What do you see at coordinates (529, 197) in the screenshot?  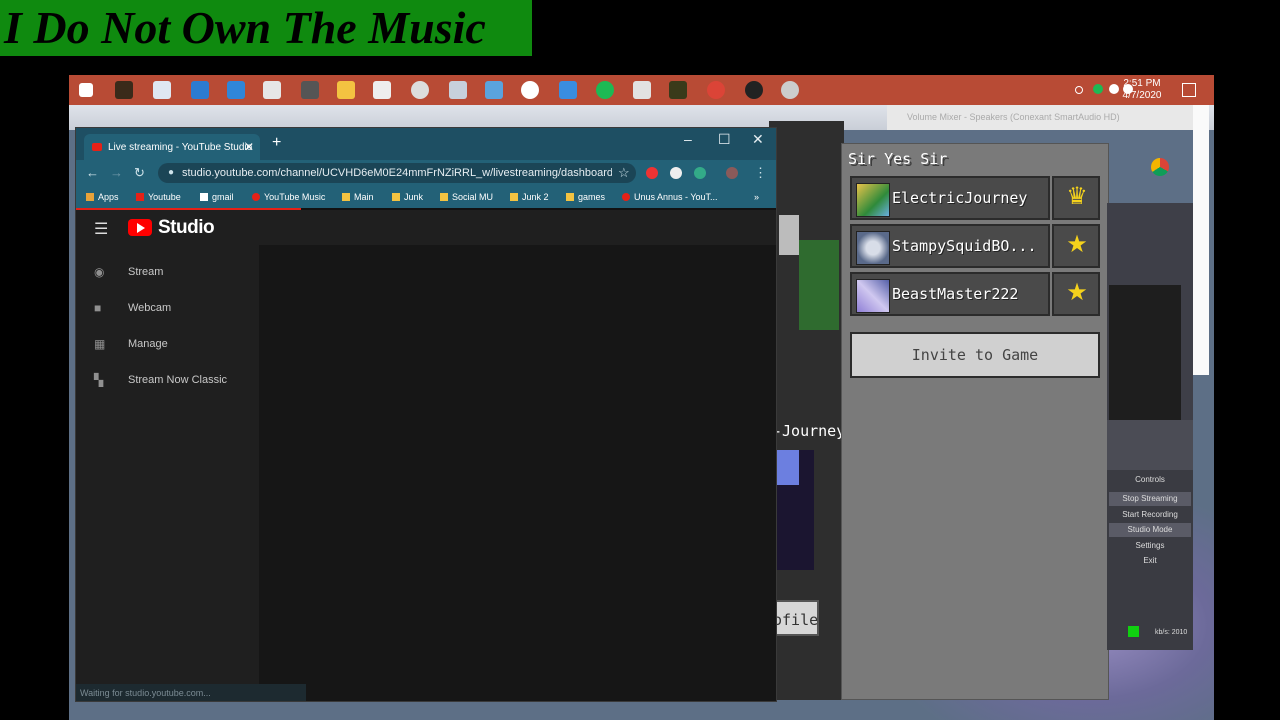 I see `bookmark-junk-2: Junk 2` at bounding box center [529, 197].